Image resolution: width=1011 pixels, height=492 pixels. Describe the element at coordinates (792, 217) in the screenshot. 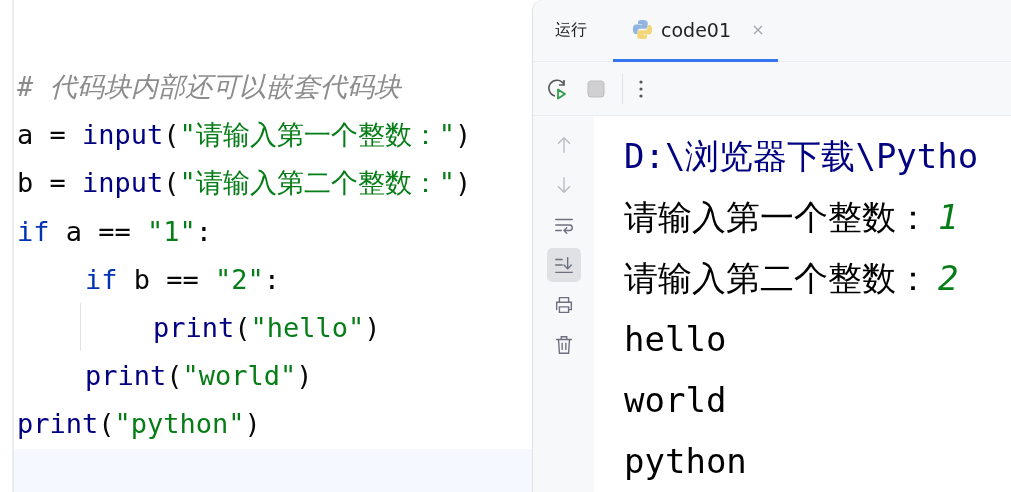

I see `console-line: 请输入第一个整数： 1` at that location.